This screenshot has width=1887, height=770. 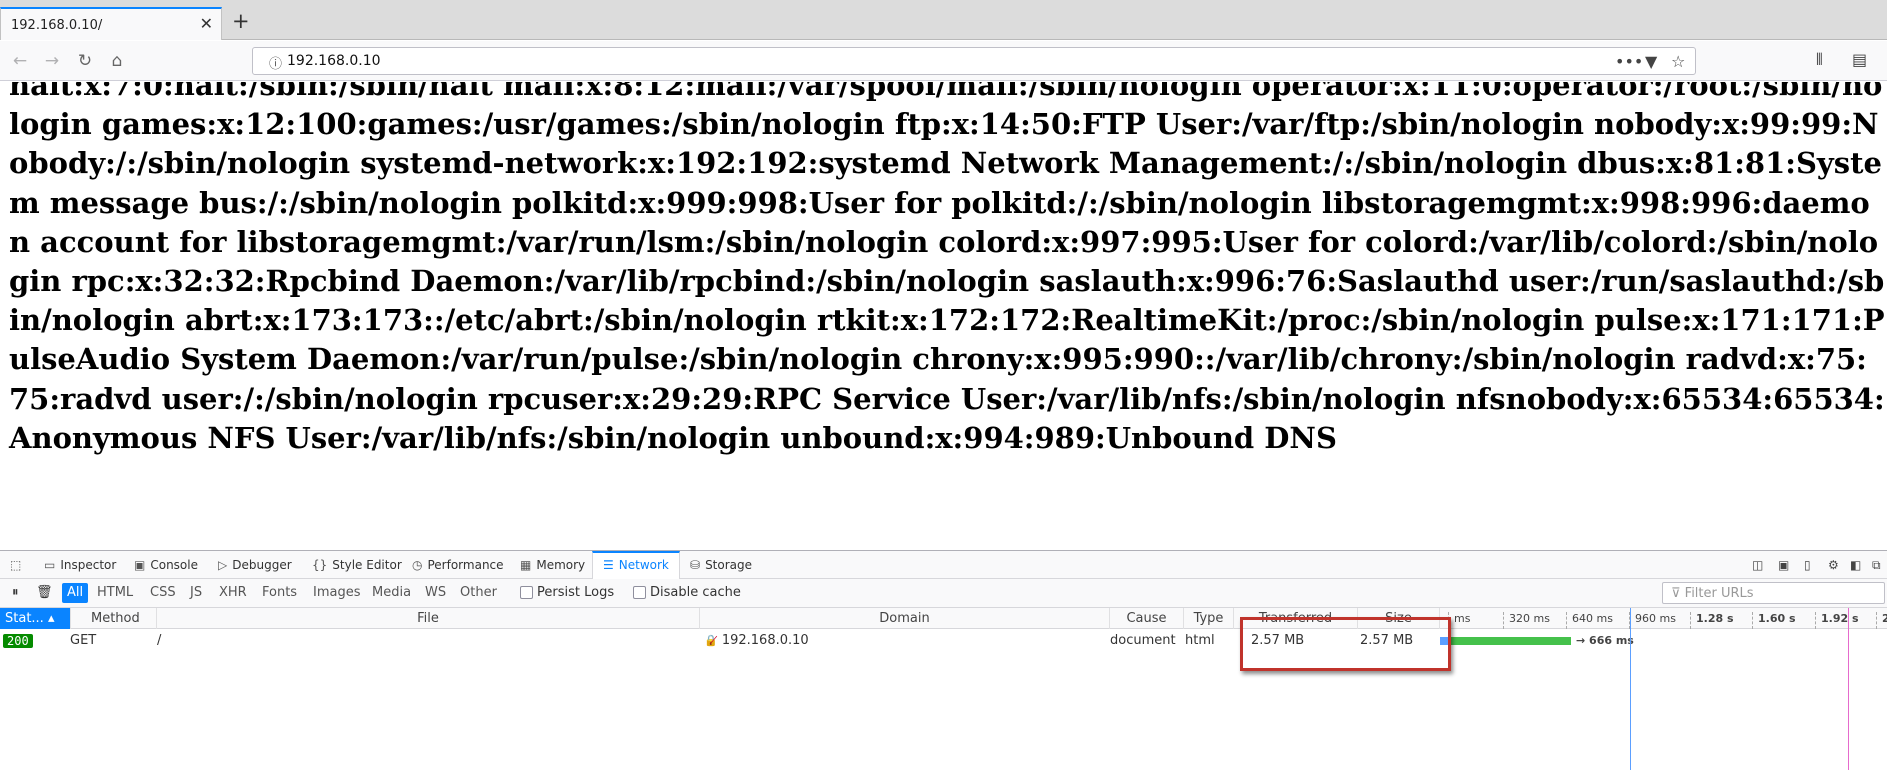 What do you see at coordinates (114, 618) in the screenshot?
I see `column-method: Method` at bounding box center [114, 618].